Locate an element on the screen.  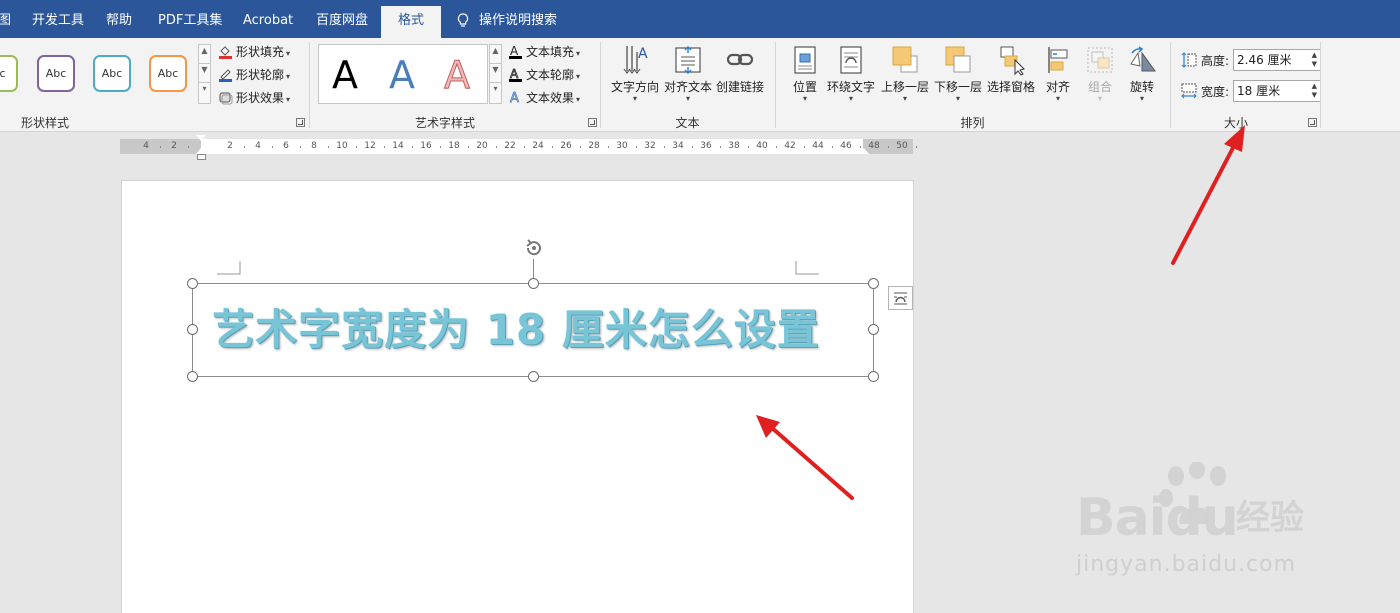
watermark-url: jingyan.baidu.com is located at coordinates (1186, 564).